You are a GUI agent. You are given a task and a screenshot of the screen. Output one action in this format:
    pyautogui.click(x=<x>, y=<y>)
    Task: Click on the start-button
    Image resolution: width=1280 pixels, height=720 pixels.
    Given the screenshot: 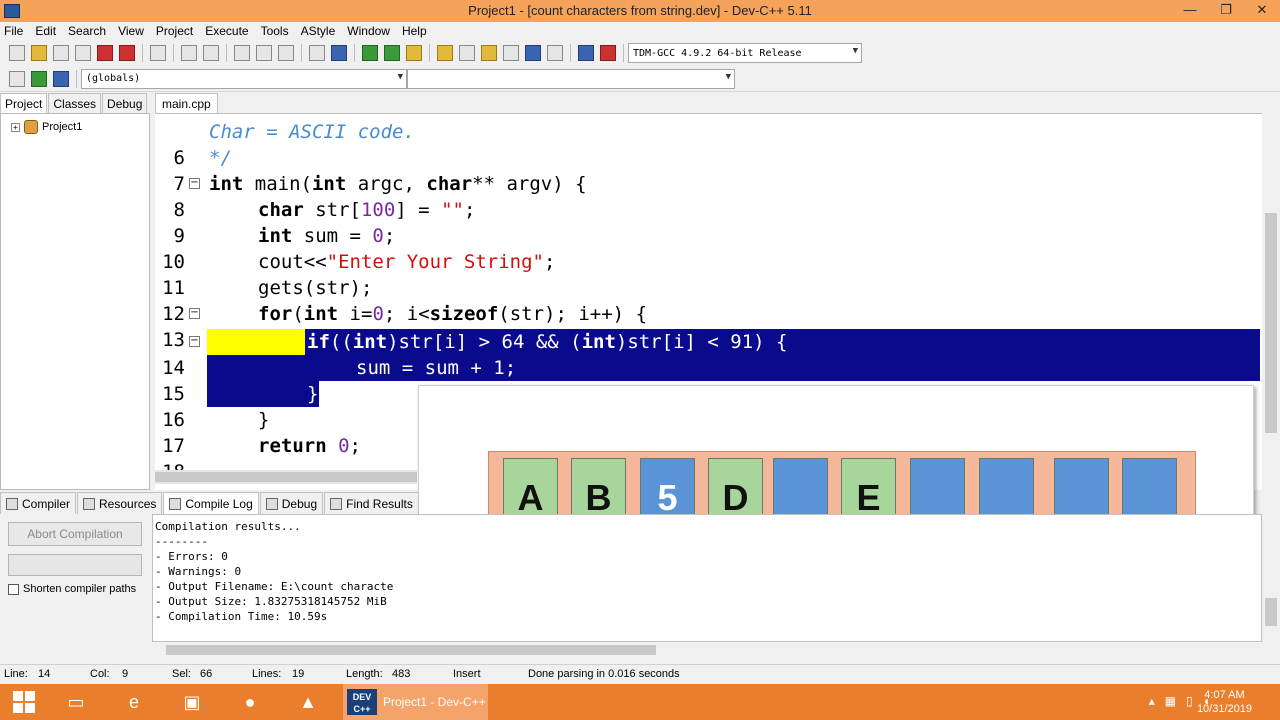 What is the action you would take?
    pyautogui.click(x=24, y=702)
    